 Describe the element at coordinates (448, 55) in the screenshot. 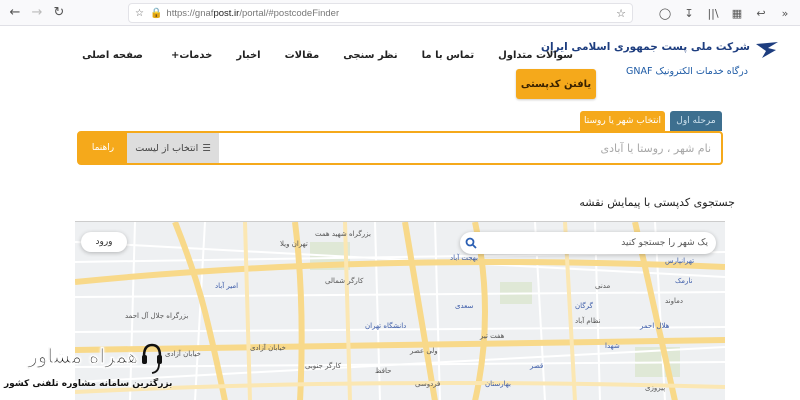

I see `nav-contact: تماس با ما` at that location.